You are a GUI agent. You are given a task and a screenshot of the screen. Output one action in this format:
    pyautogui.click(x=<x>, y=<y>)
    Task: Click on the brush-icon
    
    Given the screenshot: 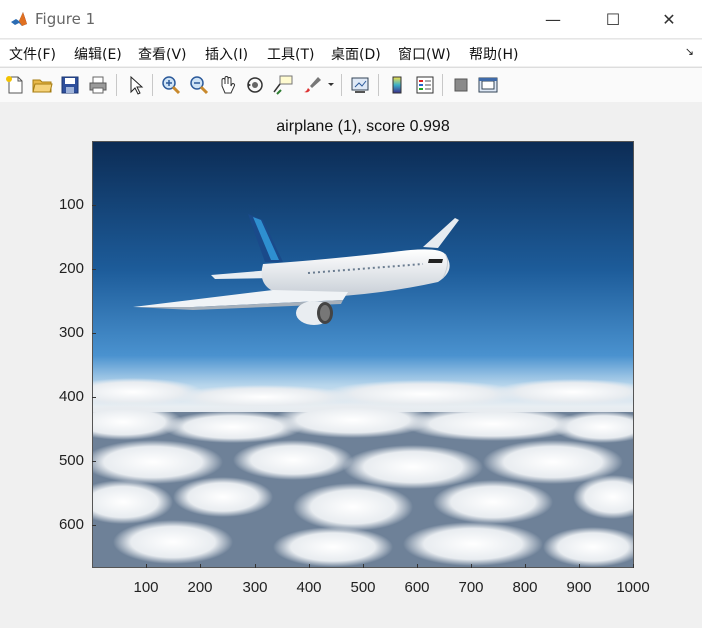 What is the action you would take?
    pyautogui.click(x=311, y=85)
    